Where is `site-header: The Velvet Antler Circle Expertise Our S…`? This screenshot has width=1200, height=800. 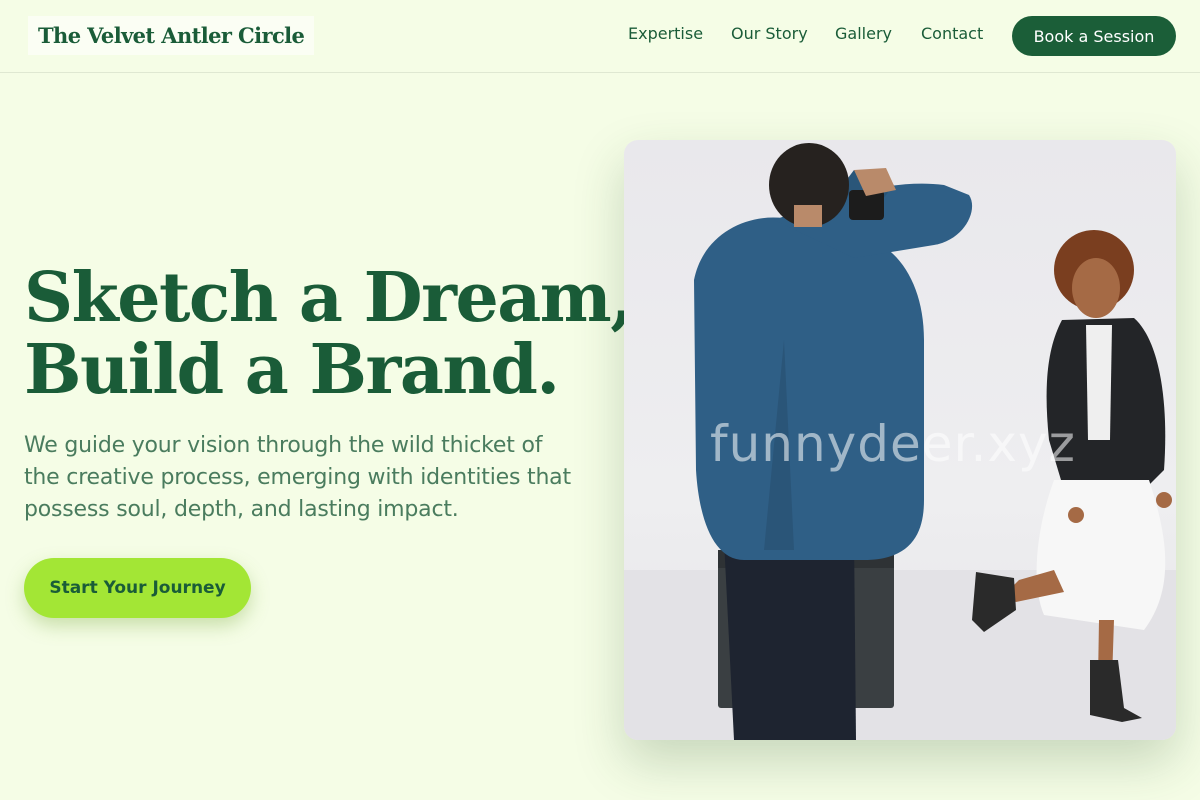 site-header: The Velvet Antler Circle Expertise Our S… is located at coordinates (600, 36).